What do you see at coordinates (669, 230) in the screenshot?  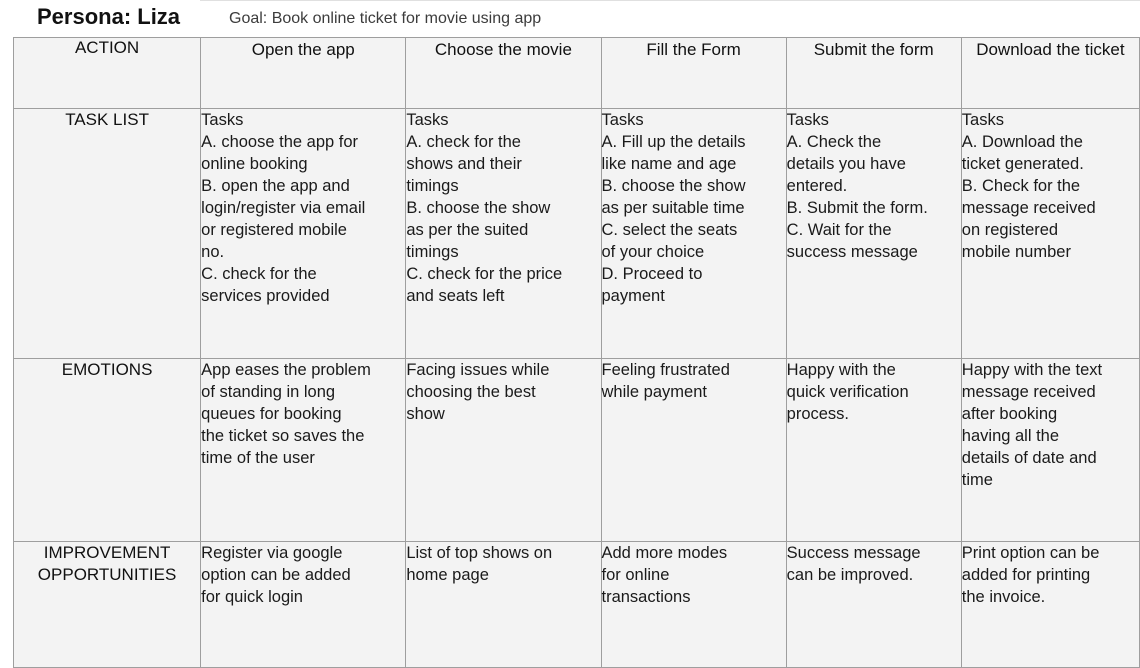 I see `cell-text-line: C. select the seats` at bounding box center [669, 230].